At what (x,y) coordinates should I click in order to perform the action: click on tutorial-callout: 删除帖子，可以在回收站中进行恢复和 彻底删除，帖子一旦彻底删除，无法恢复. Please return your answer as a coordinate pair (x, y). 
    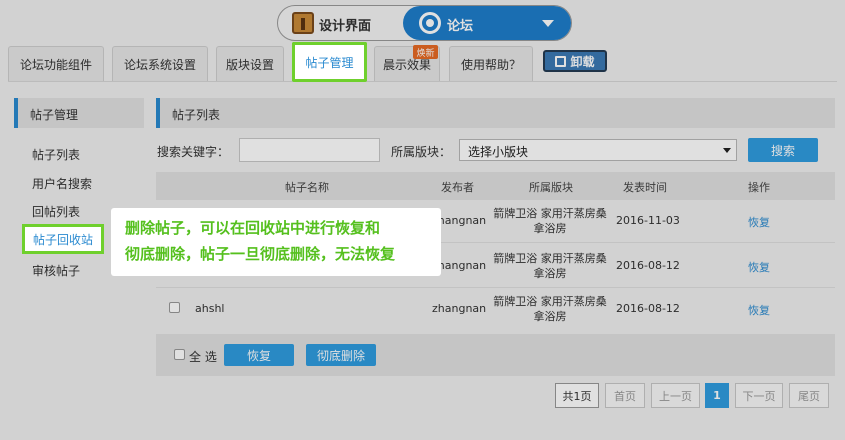
    Looking at the image, I should click on (276, 242).